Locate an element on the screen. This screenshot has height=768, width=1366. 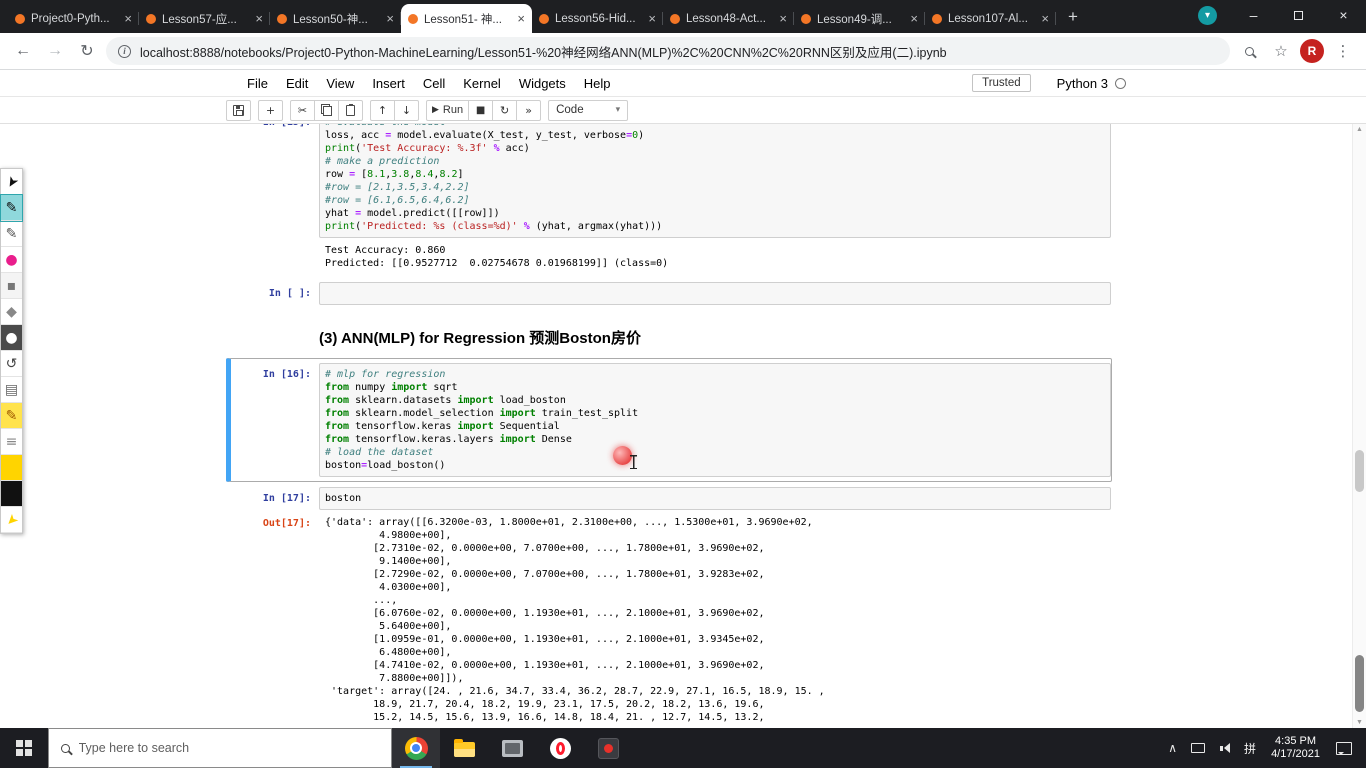
menu-view: View is located at coordinates (340, 83).